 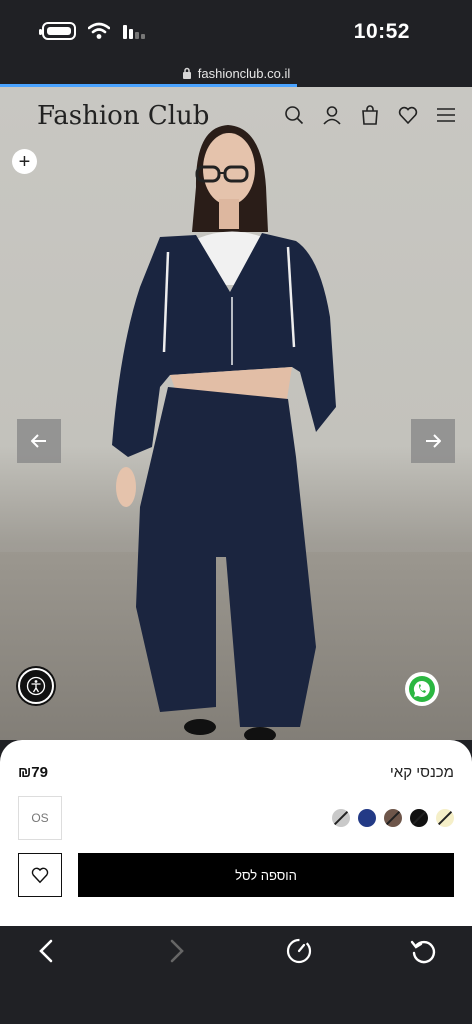 I want to click on search-icon, so click(x=294, y=115).